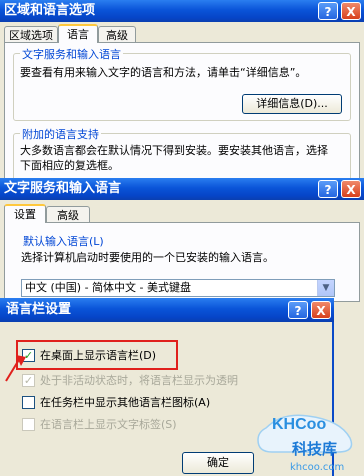 The width and height of the screenshot is (364, 476). What do you see at coordinates (25, 213) in the screenshot?
I see `tab-settings: 设置` at bounding box center [25, 213].